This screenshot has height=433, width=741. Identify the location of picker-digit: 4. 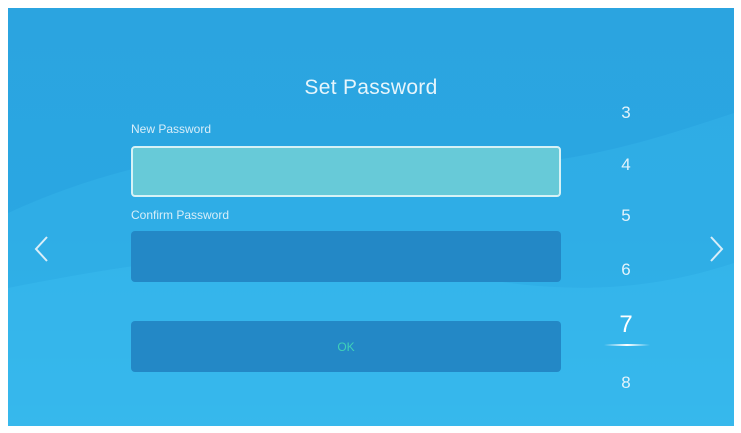
(626, 165).